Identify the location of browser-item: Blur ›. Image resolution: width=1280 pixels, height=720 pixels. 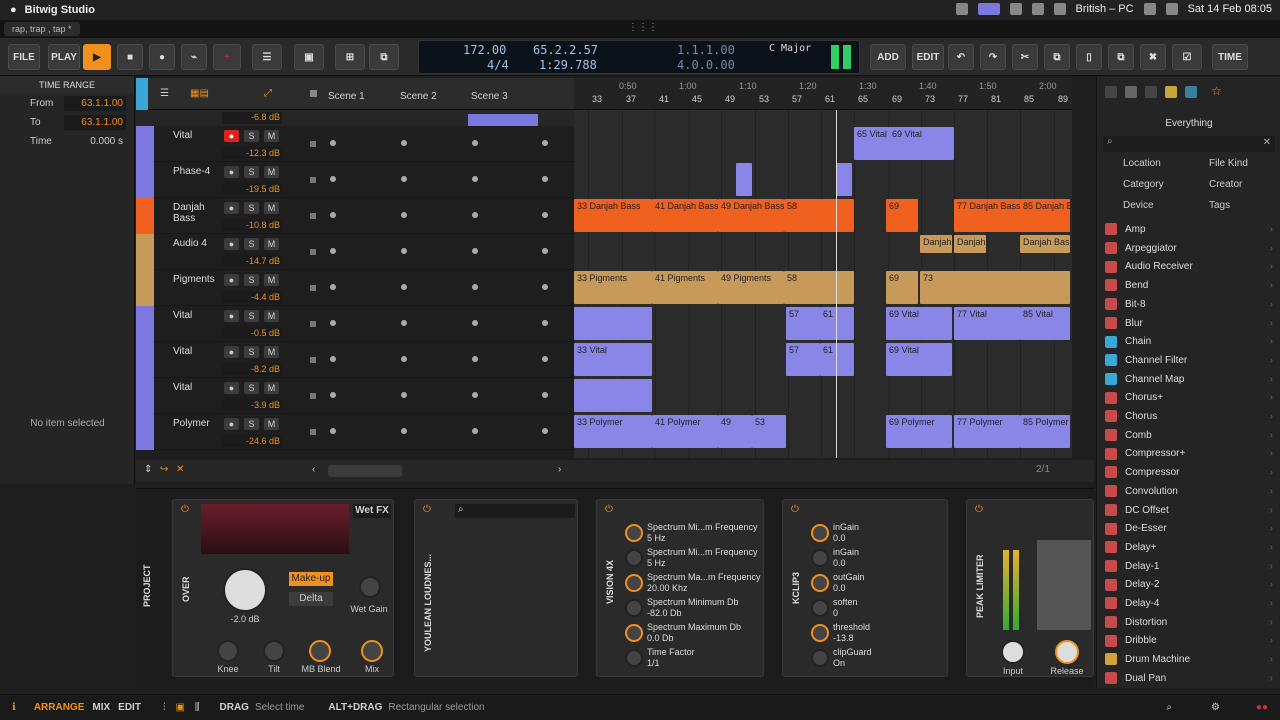
(1190, 324).